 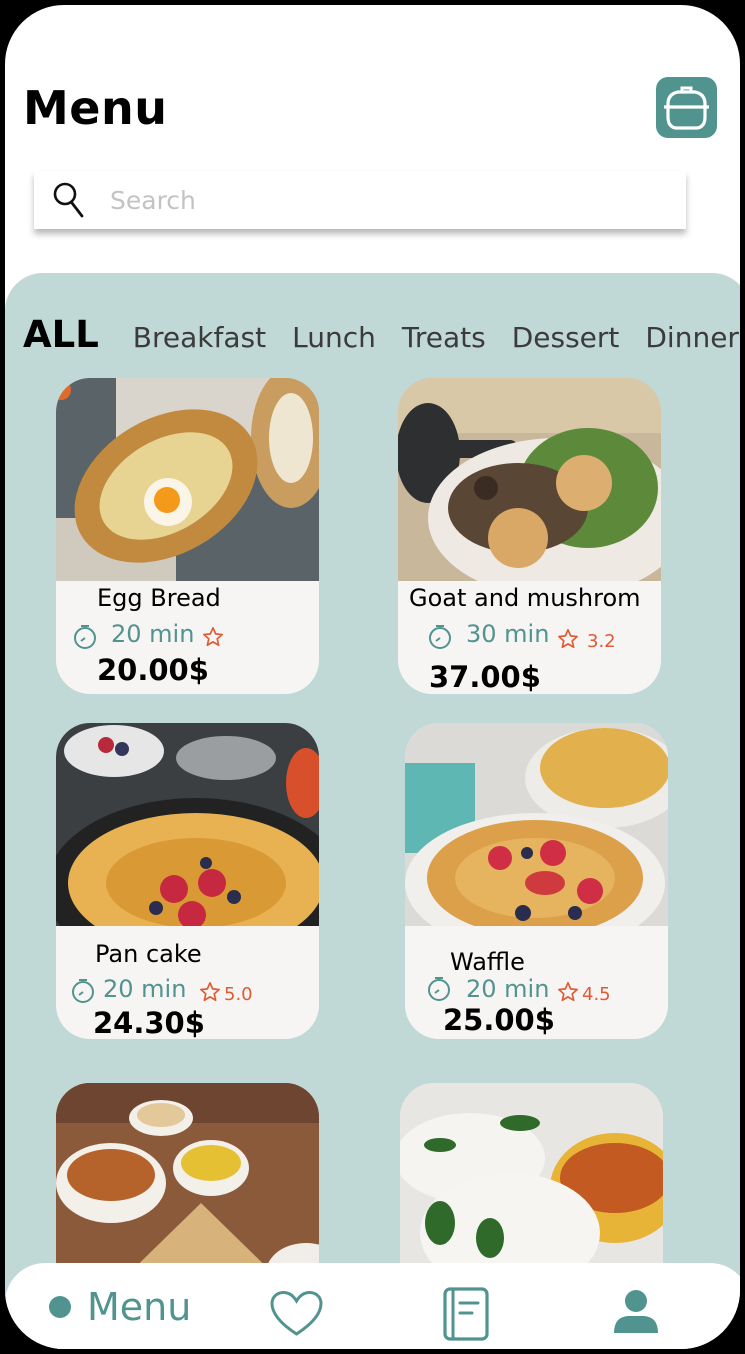 I want to click on tab-breakfast: Breakfast, so click(x=199, y=337).